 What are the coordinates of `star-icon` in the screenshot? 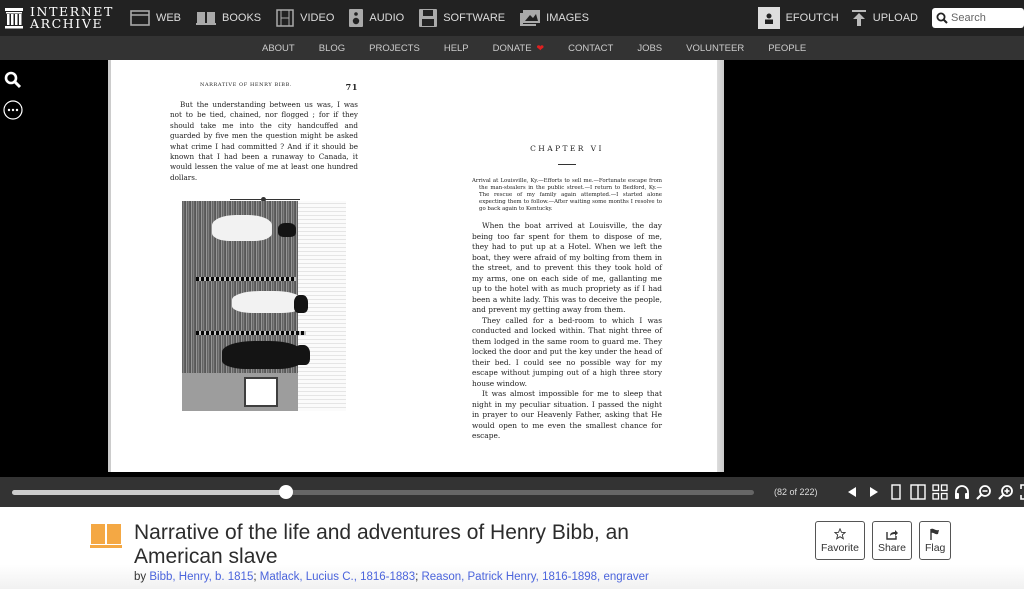 It's located at (839, 533).